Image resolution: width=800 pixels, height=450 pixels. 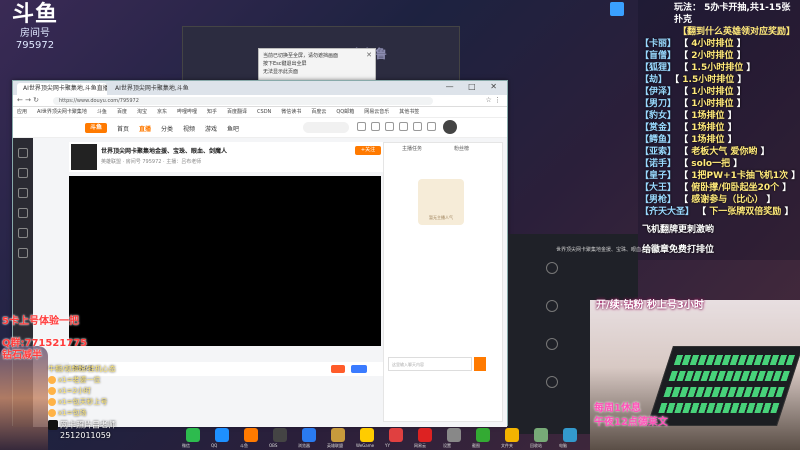 I want to click on obs-settings-icon, so click(x=552, y=344).